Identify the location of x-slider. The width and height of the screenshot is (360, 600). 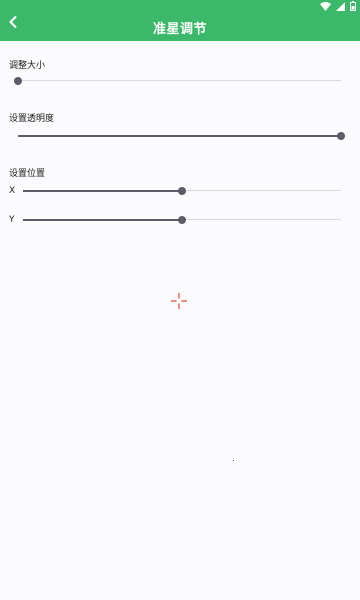
(182, 191).